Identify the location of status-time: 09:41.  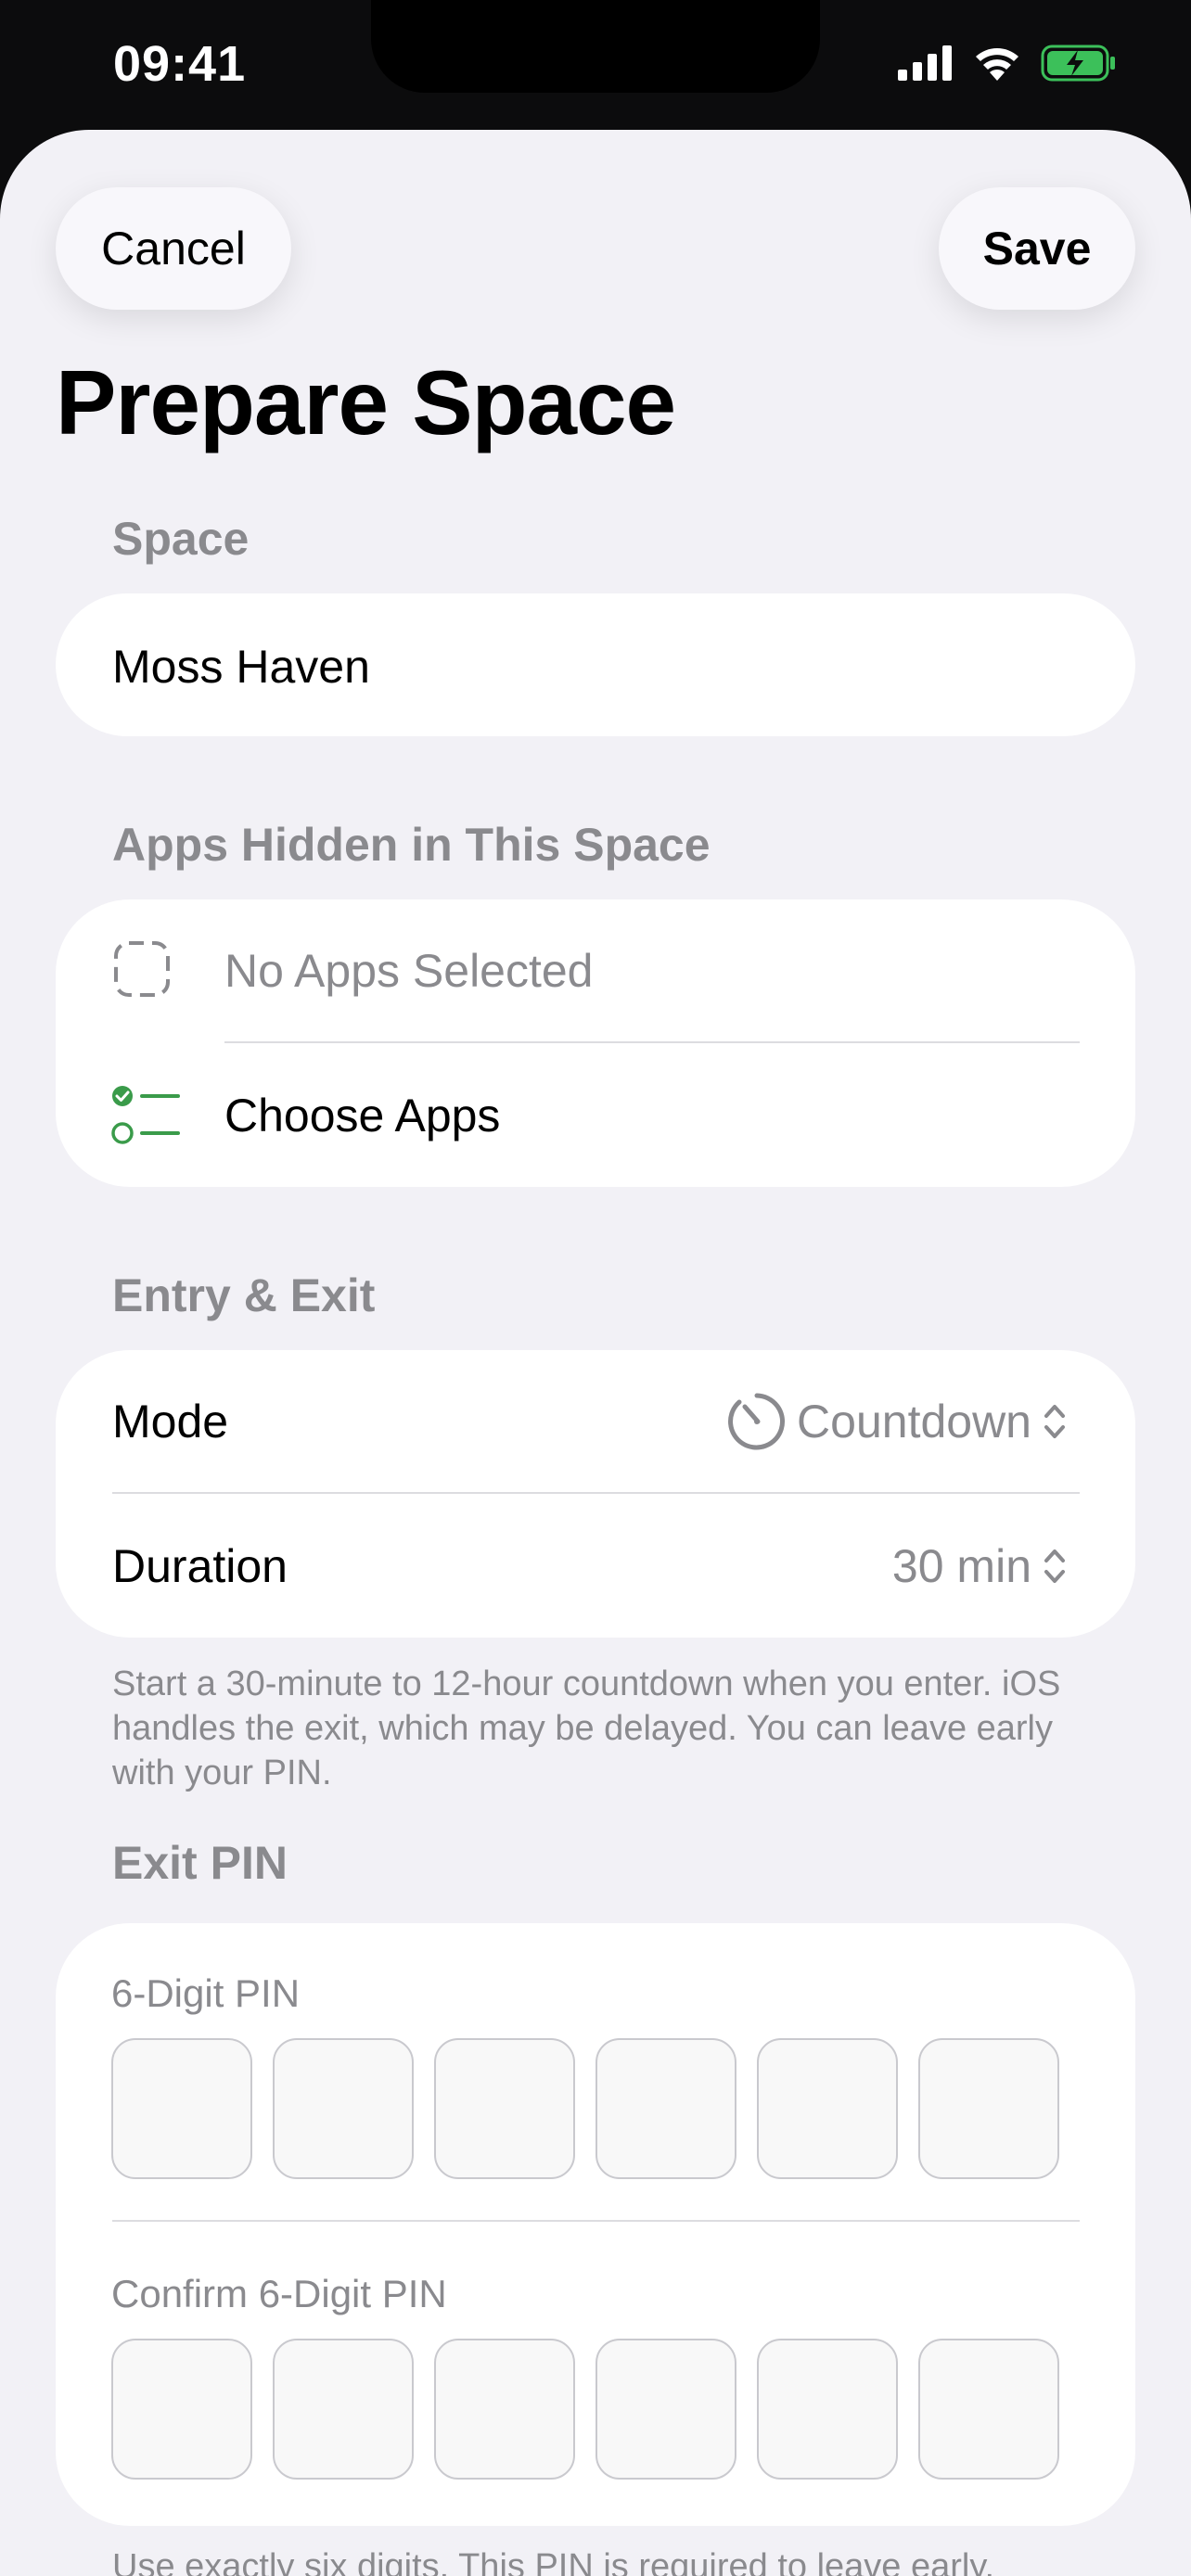
(180, 64).